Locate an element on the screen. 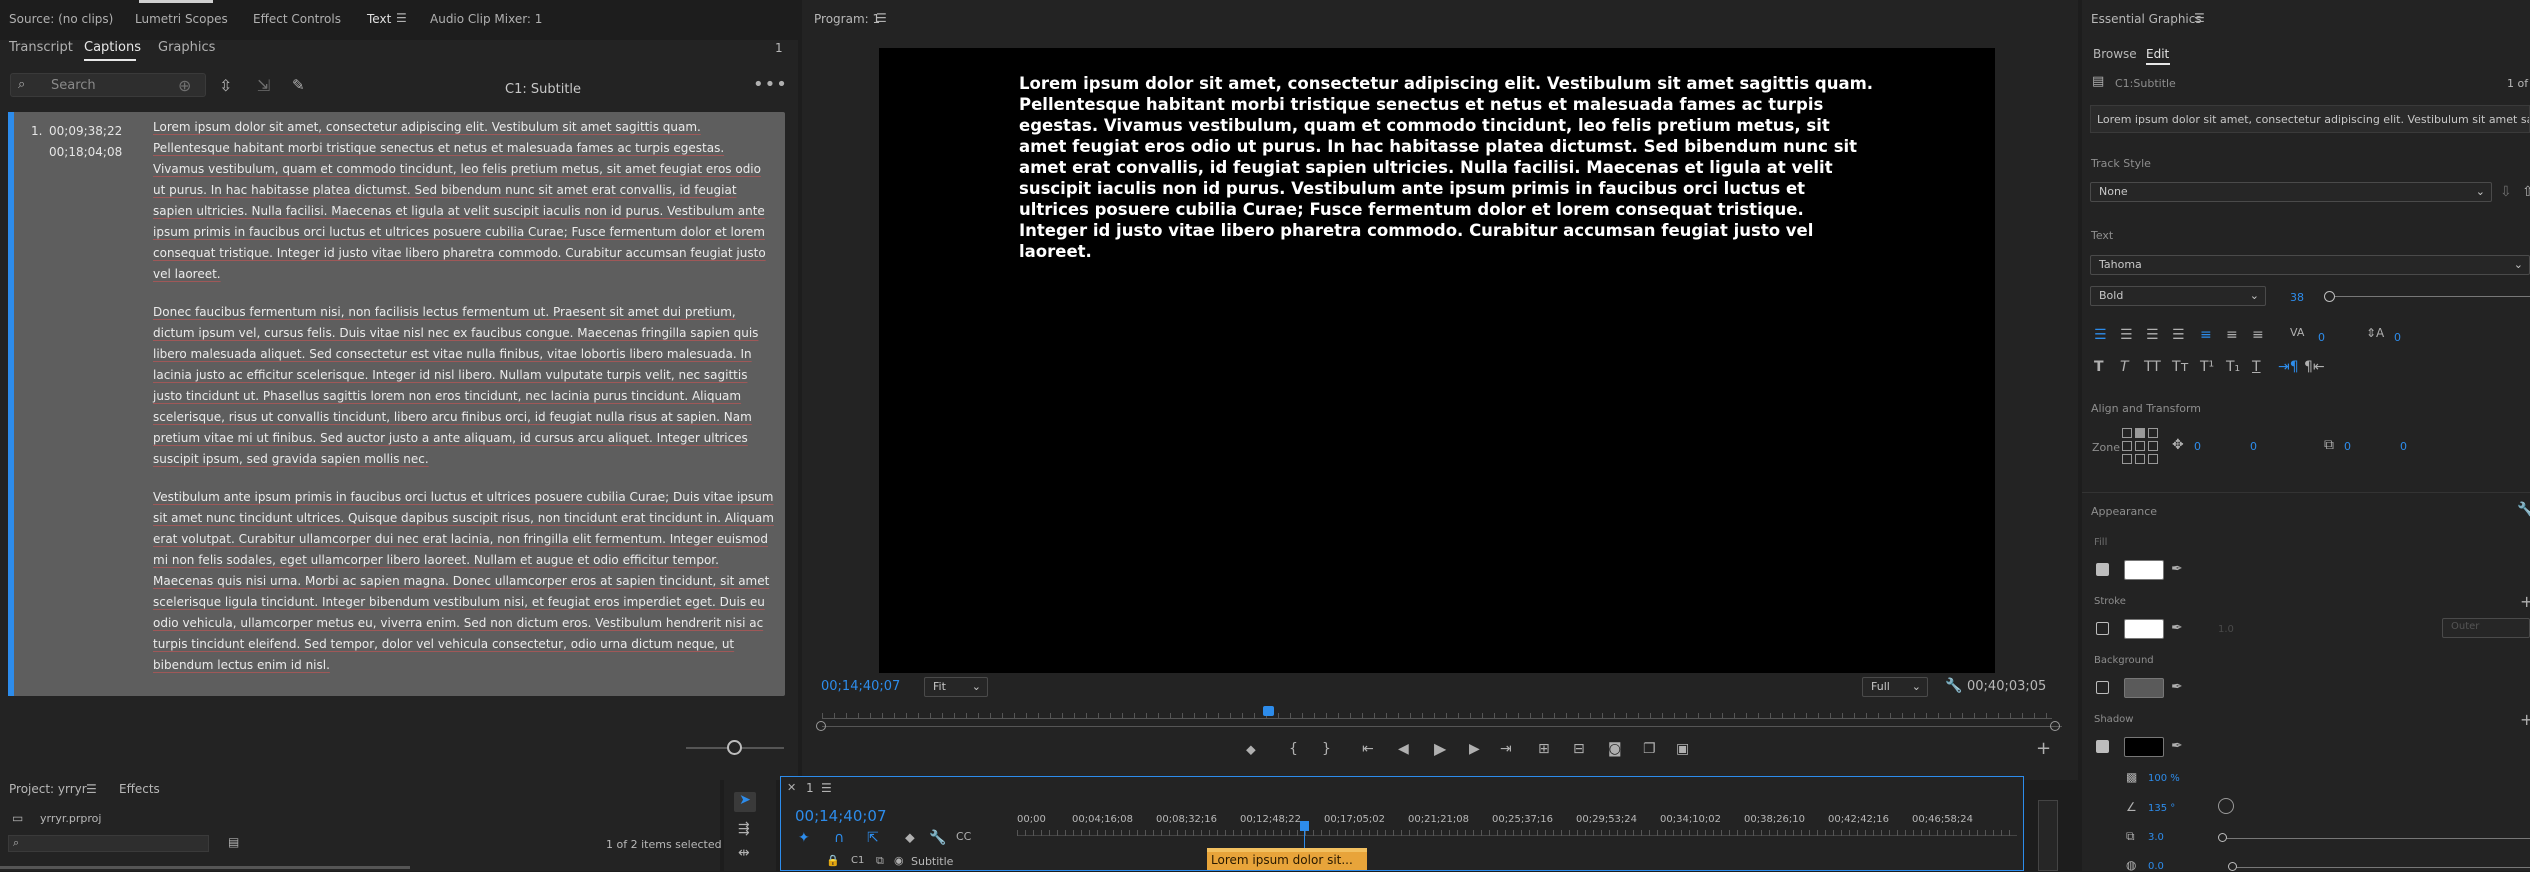 Image resolution: width=2530 pixels, height=872 pixels. captions-display-icon: CC is located at coordinates (963, 836).